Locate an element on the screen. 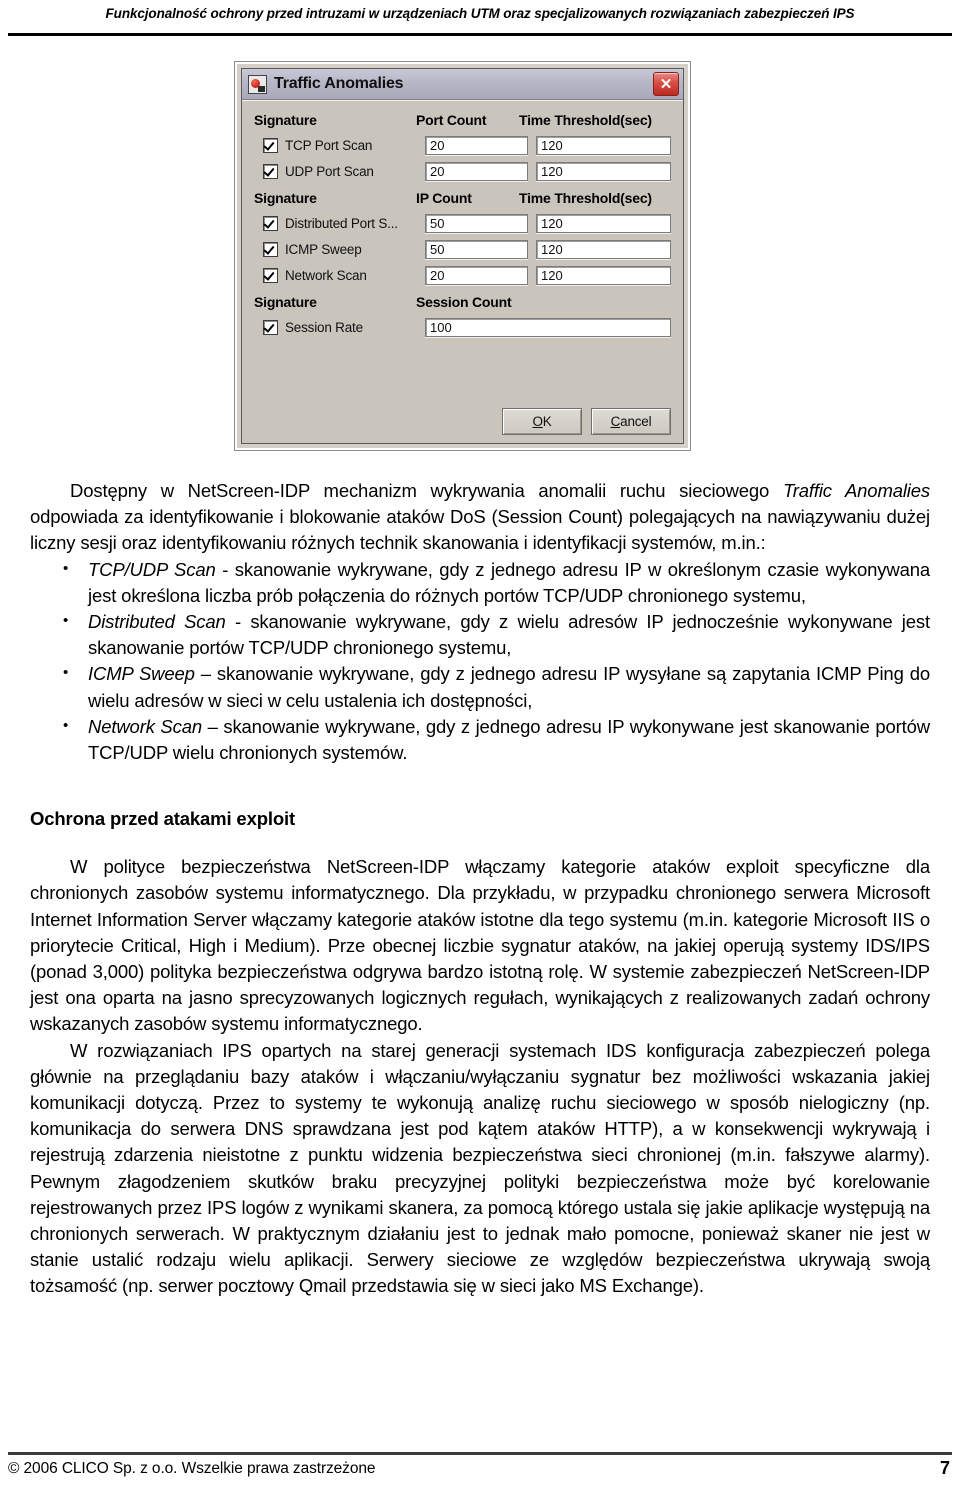 This screenshot has width=960, height=1496. table-row: Network Scan 20 120 is located at coordinates (462, 275).